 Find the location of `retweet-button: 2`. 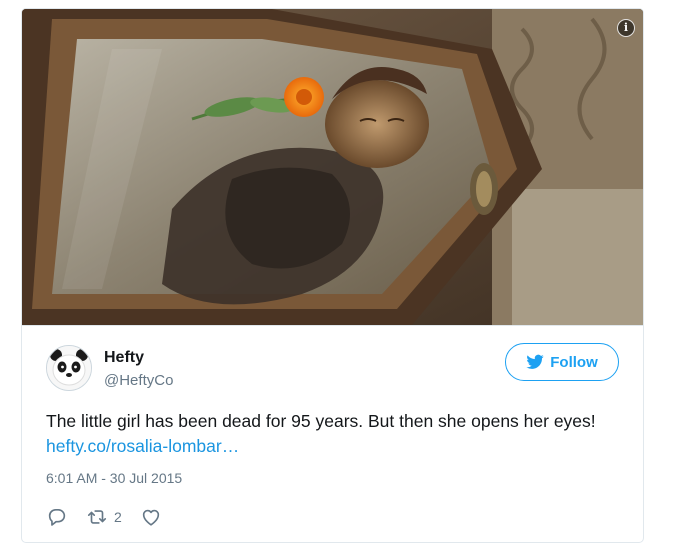

retweet-button: 2 is located at coordinates (104, 517).